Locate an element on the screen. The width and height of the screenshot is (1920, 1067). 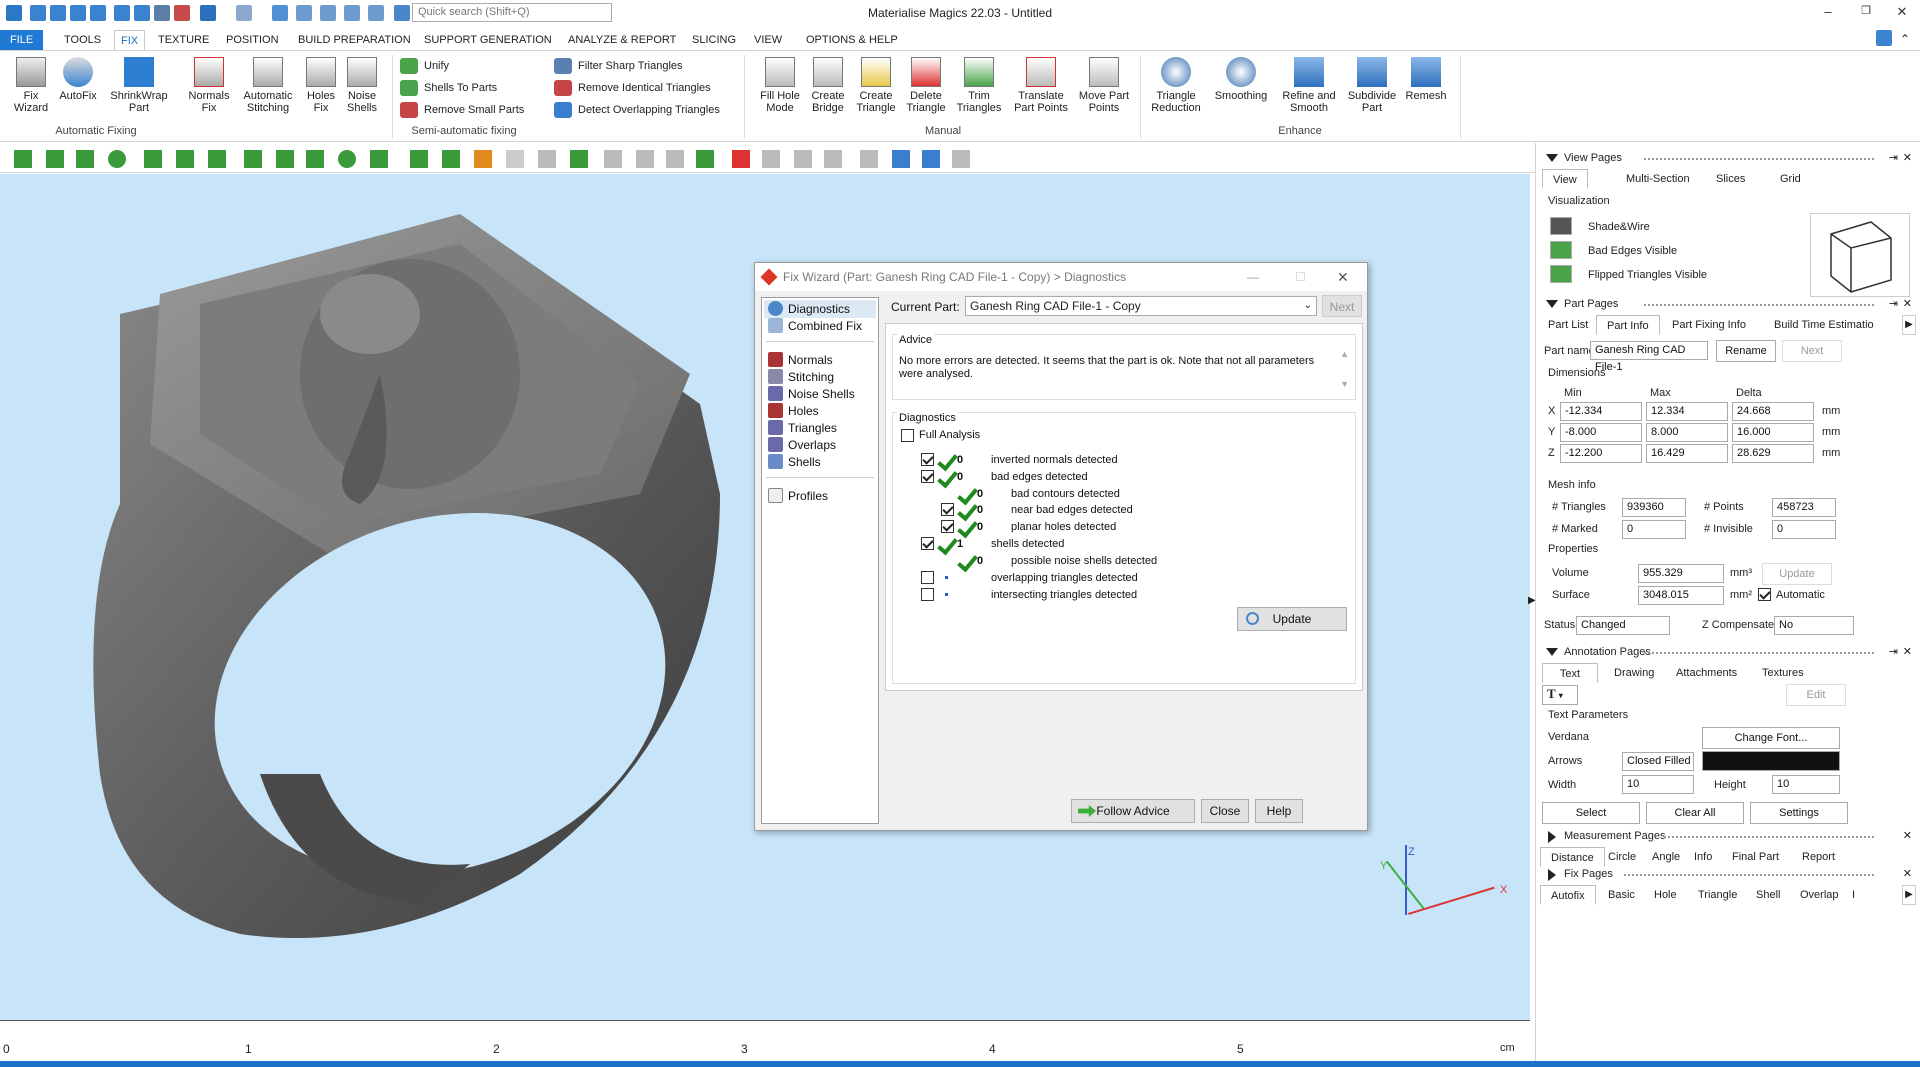
mark-lasso-icon is located at coordinates (217, 159).